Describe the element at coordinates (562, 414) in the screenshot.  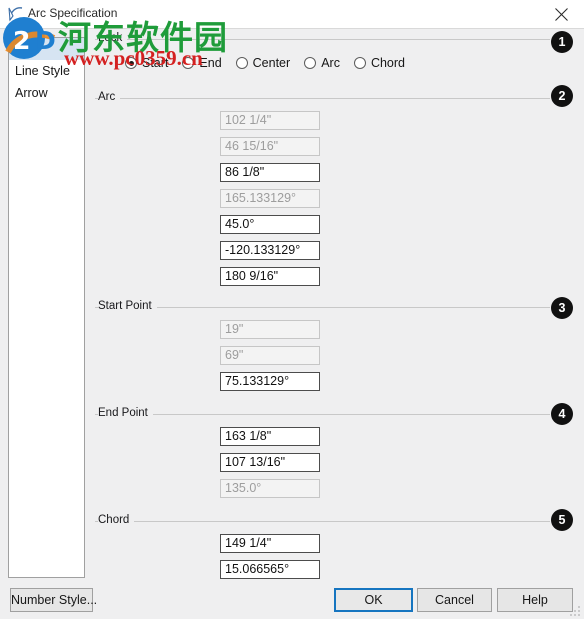
I see `step-badge-4: 4` at that location.